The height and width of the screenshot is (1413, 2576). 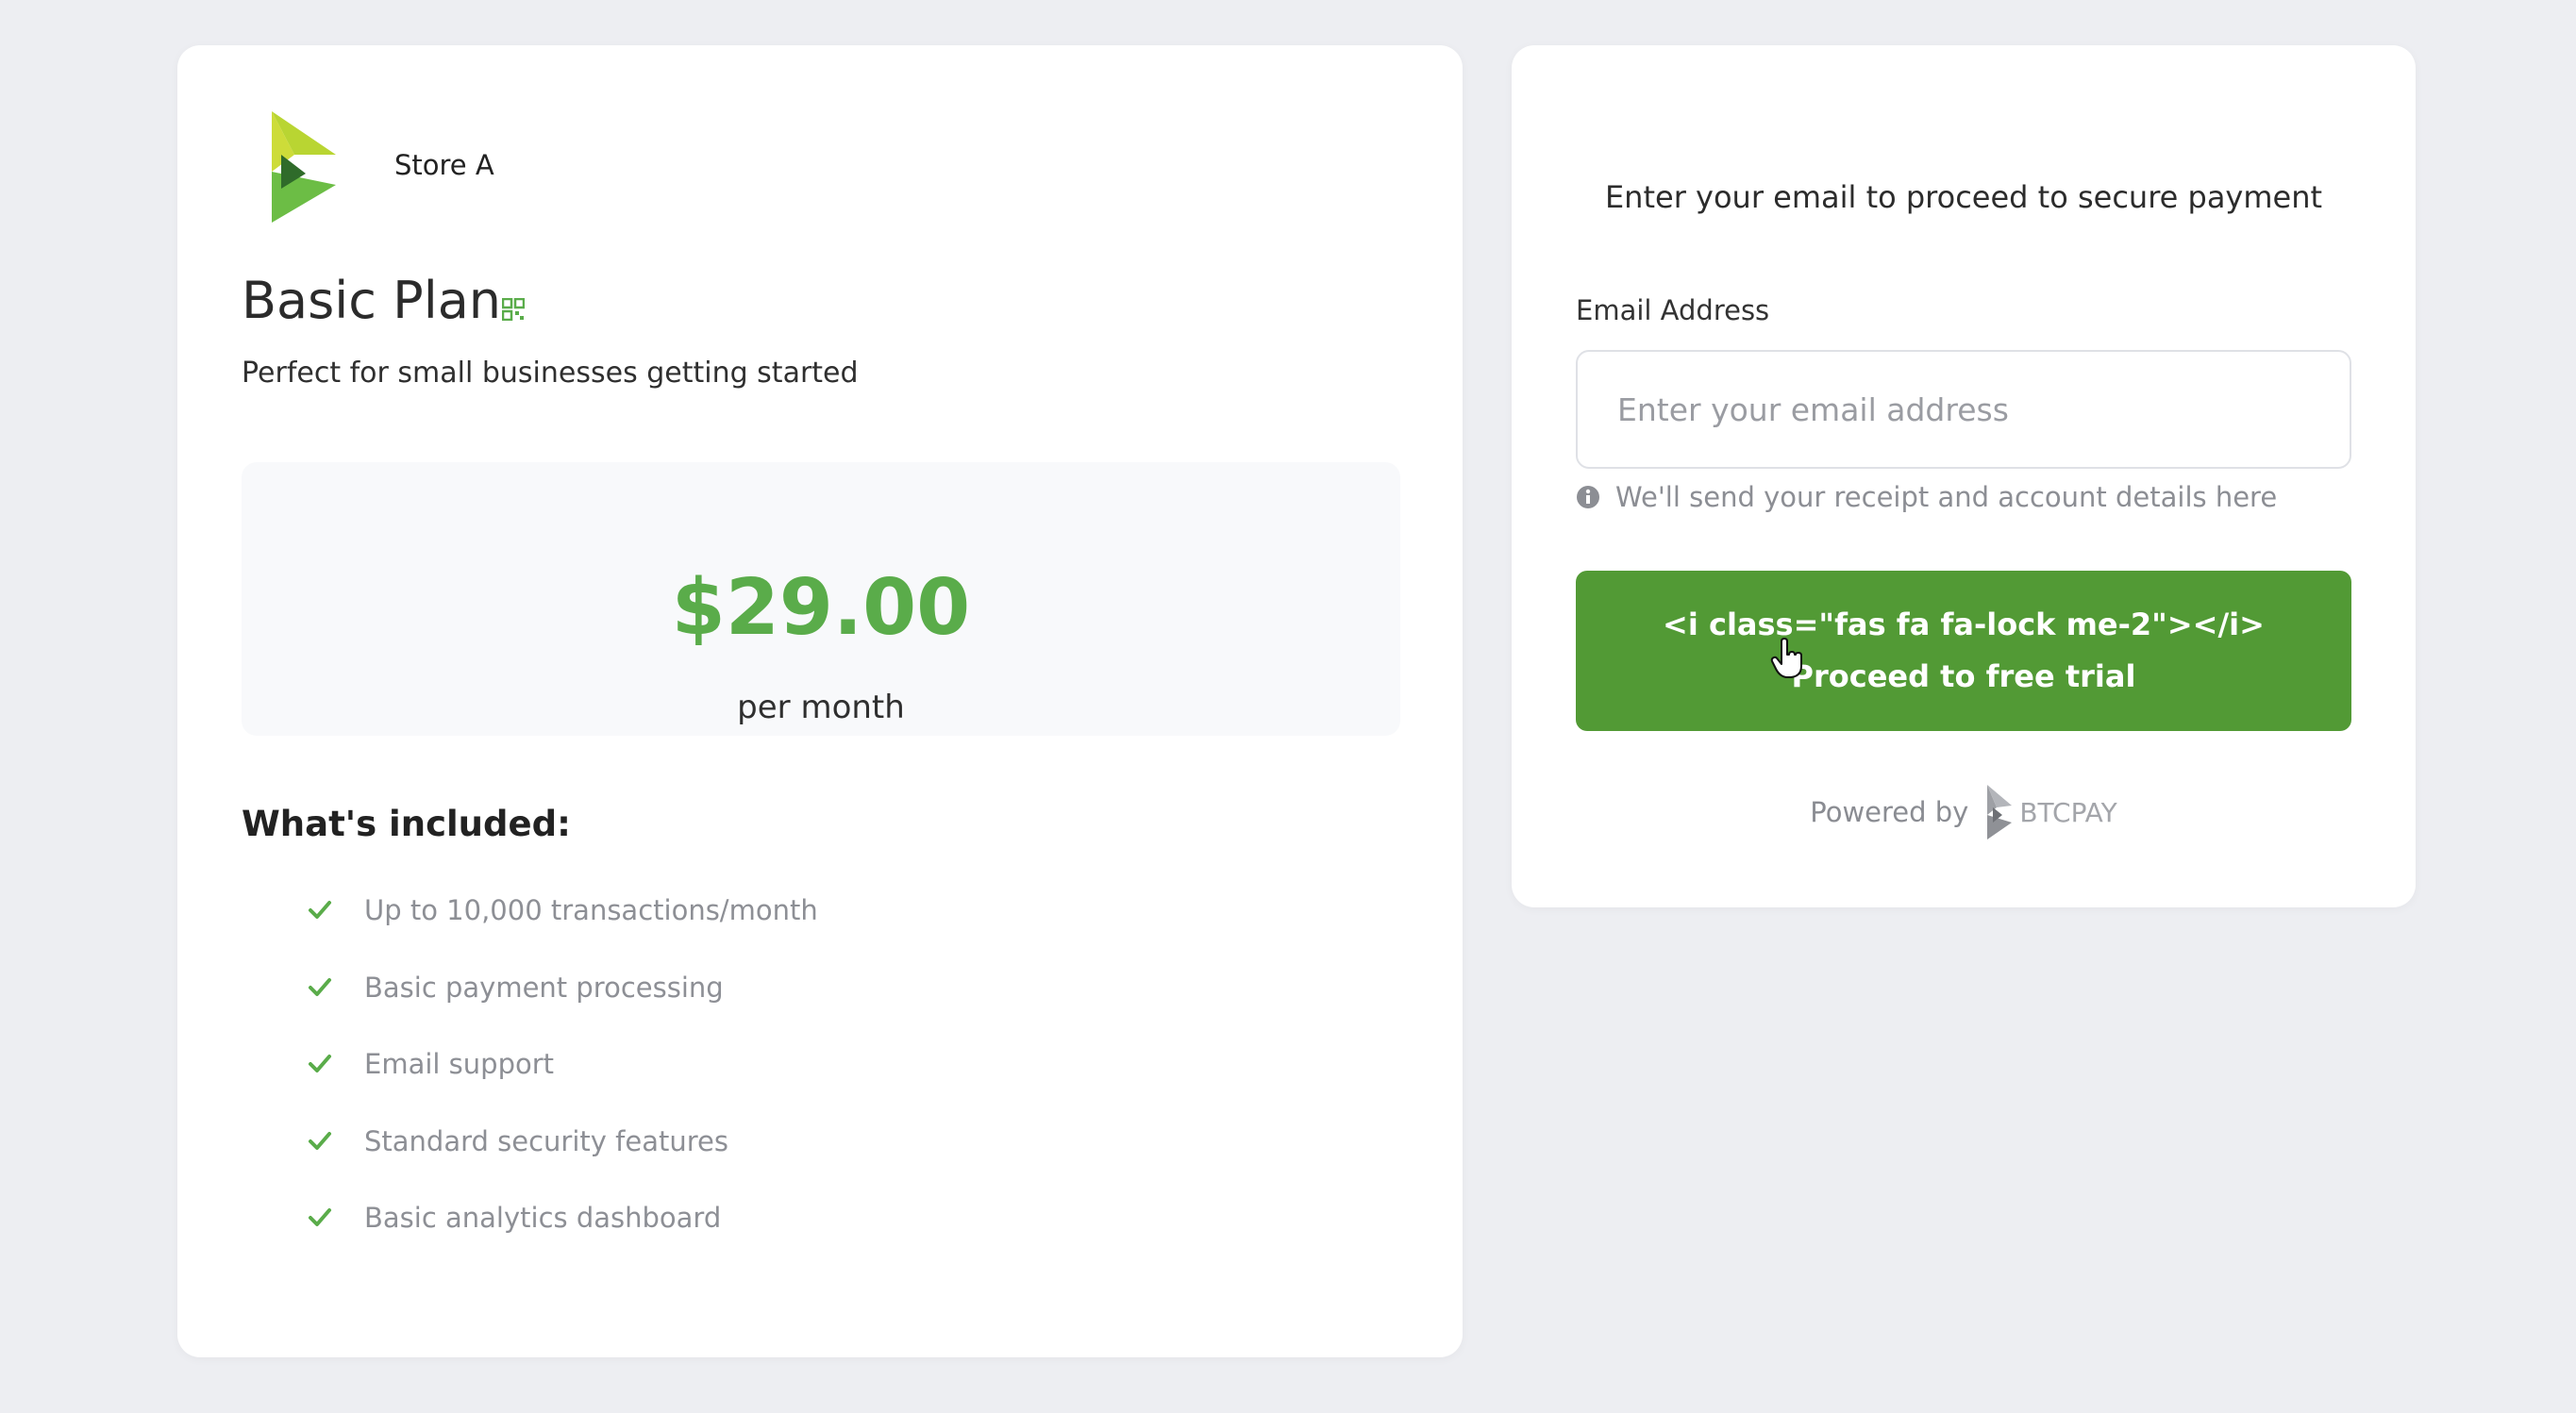 What do you see at coordinates (2067, 813) in the screenshot?
I see `btcpay-brand-text: BTCPAY` at bounding box center [2067, 813].